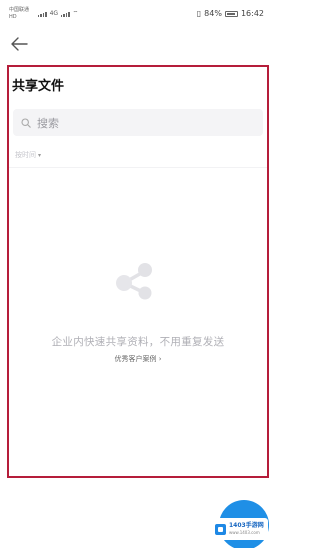 Image resolution: width=320 pixels, height=548 pixels. I want to click on wifi-icon: ⌔, so click(75, 13).